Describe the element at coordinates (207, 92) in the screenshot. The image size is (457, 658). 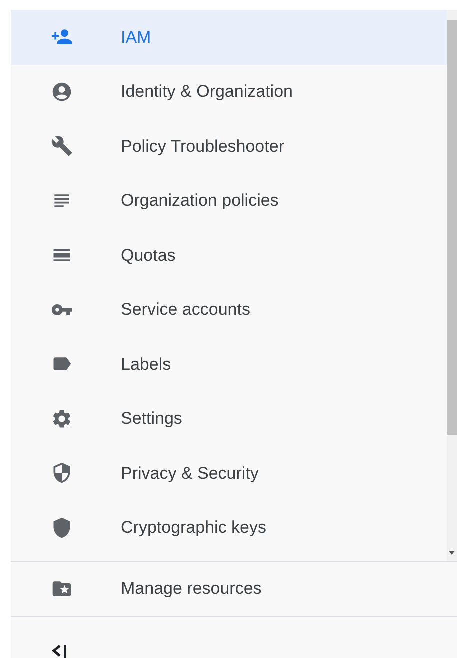
I see `nav-label: Identity & Organization` at that location.